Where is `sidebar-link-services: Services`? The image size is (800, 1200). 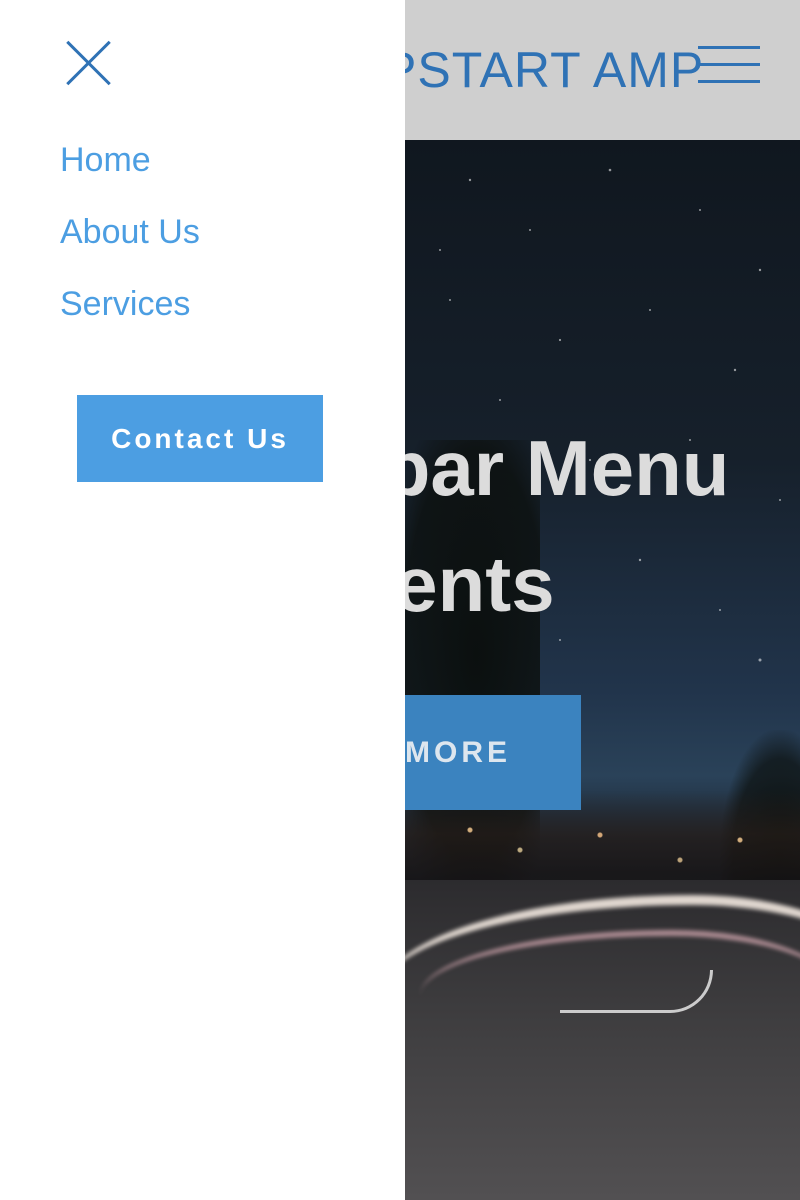
sidebar-link-services: Services is located at coordinates (125, 304).